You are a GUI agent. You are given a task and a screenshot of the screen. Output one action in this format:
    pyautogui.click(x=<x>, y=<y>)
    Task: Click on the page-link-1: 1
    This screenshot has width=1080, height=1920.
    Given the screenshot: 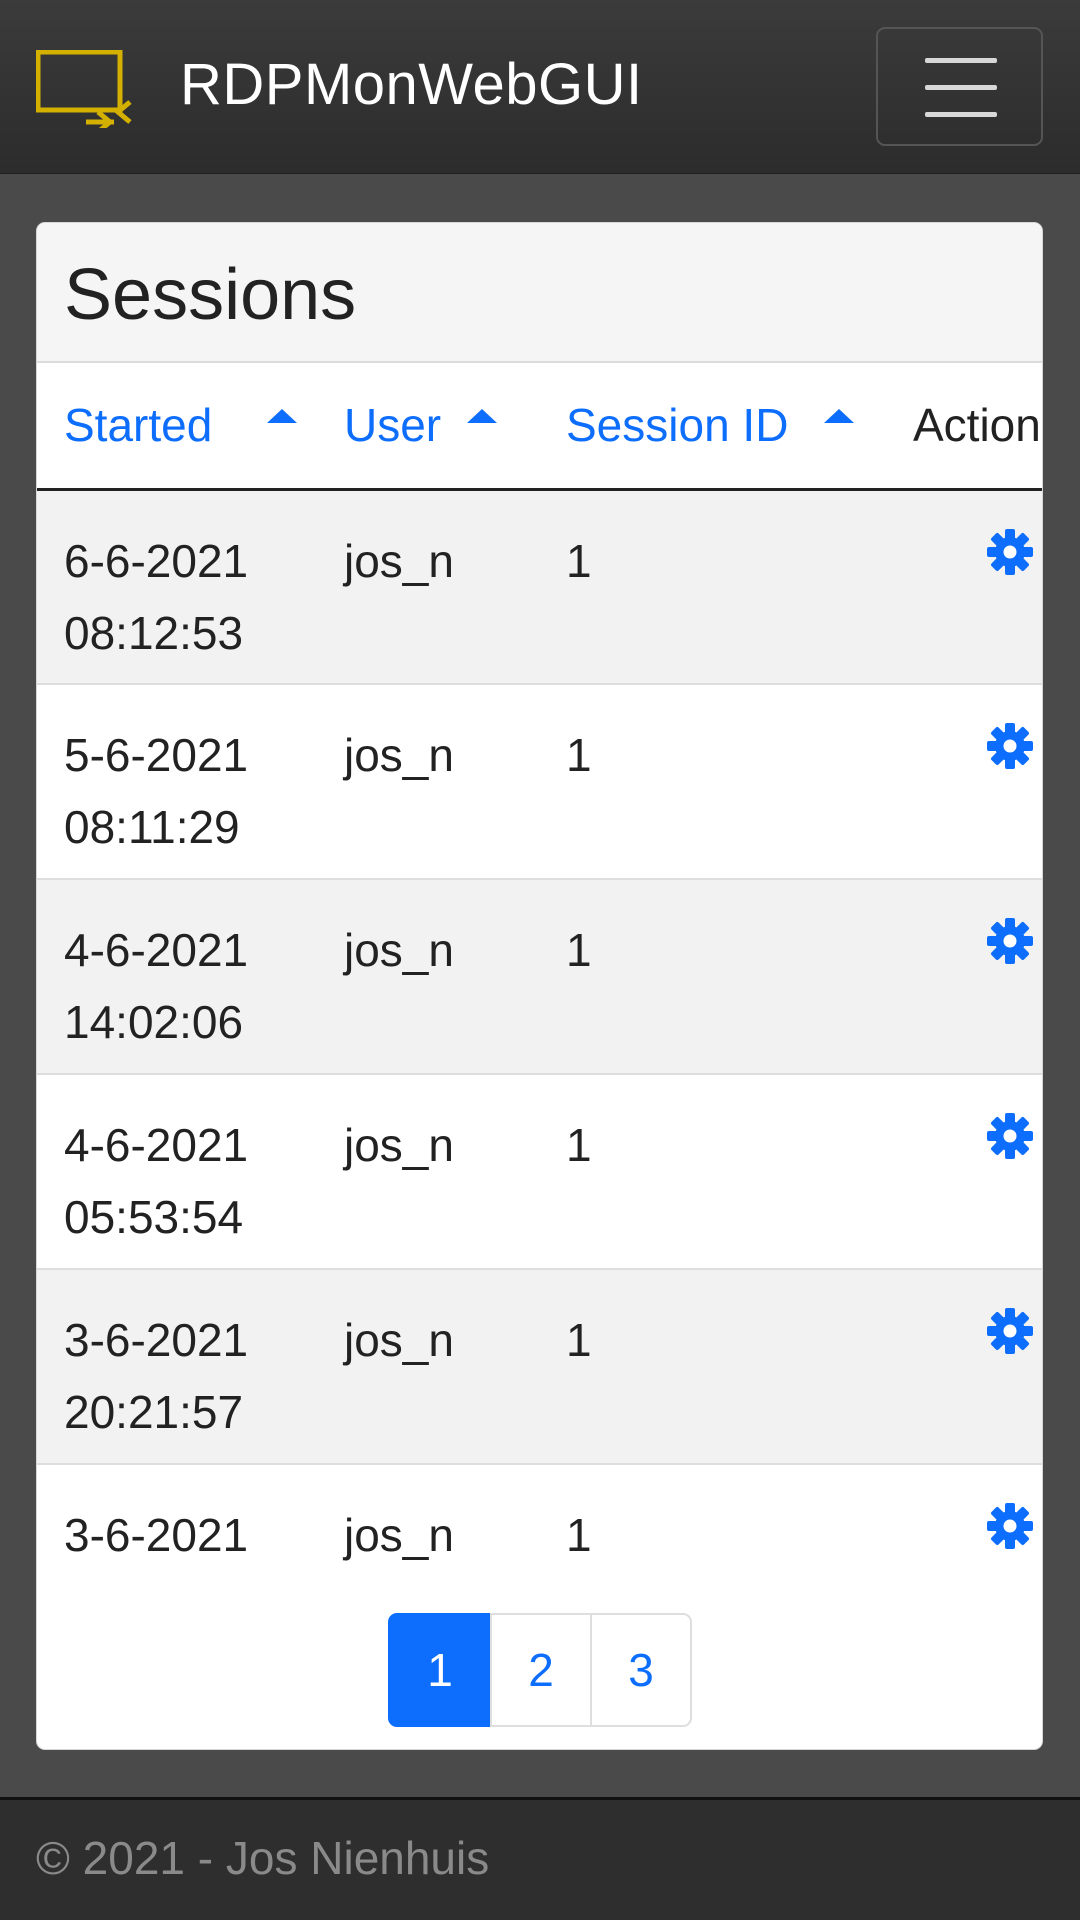 What is the action you would take?
    pyautogui.click(x=440, y=1670)
    